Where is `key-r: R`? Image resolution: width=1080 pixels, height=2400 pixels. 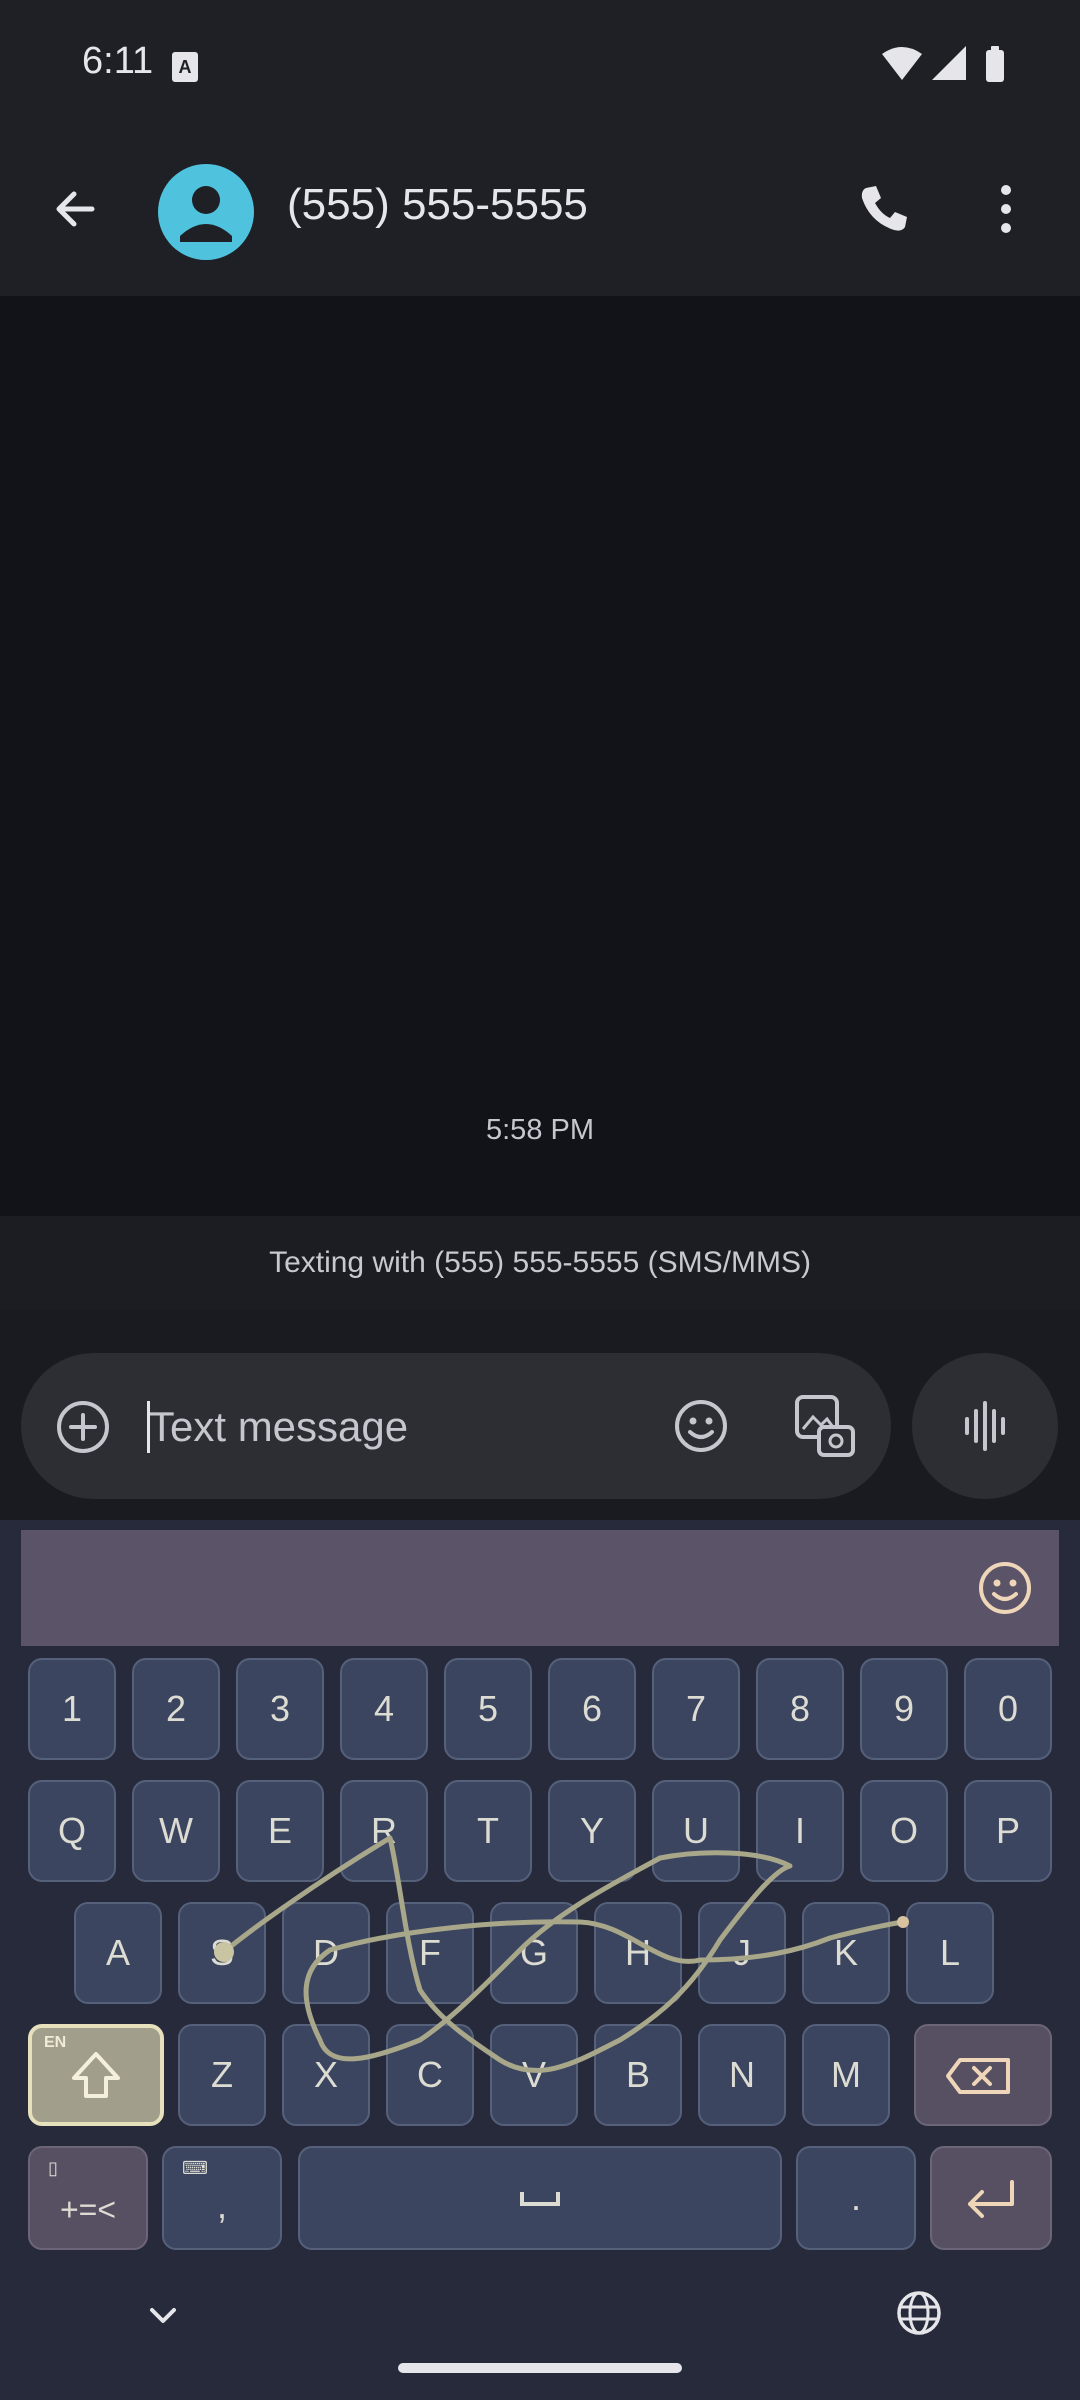
key-r: R is located at coordinates (384, 1831).